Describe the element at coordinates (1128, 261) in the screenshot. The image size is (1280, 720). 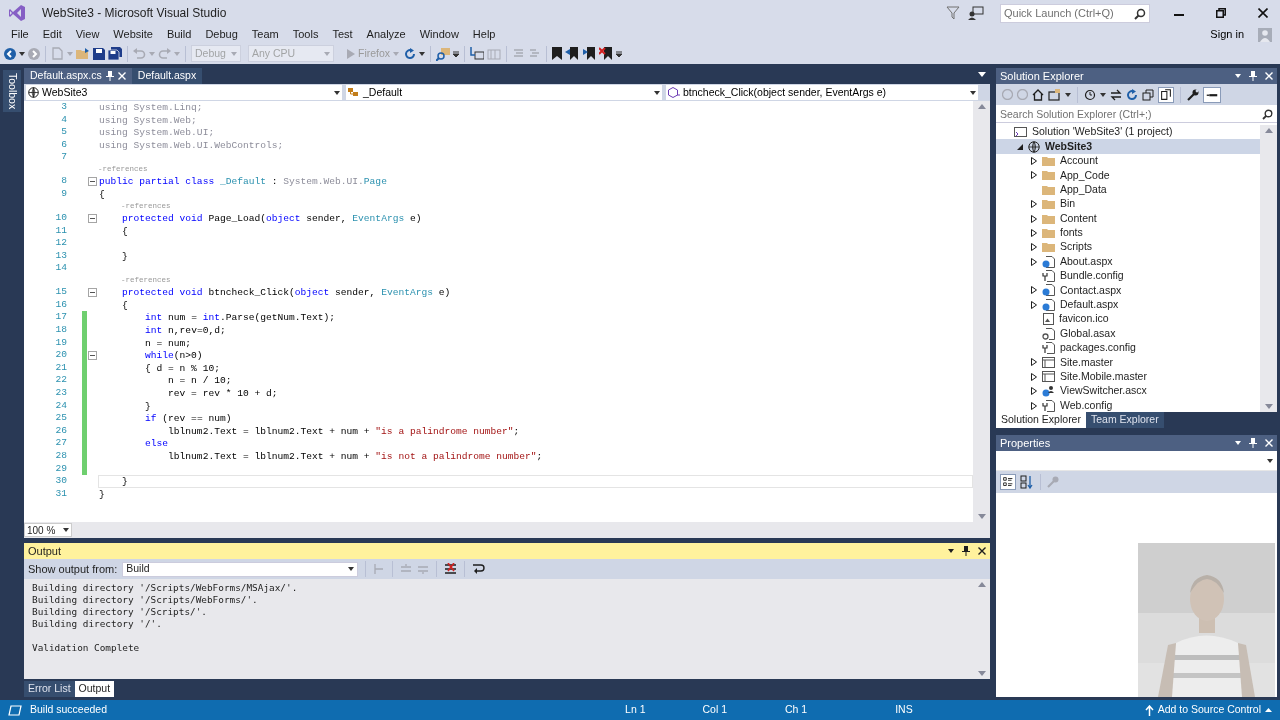
I see `tree-item: About.aspx` at that location.